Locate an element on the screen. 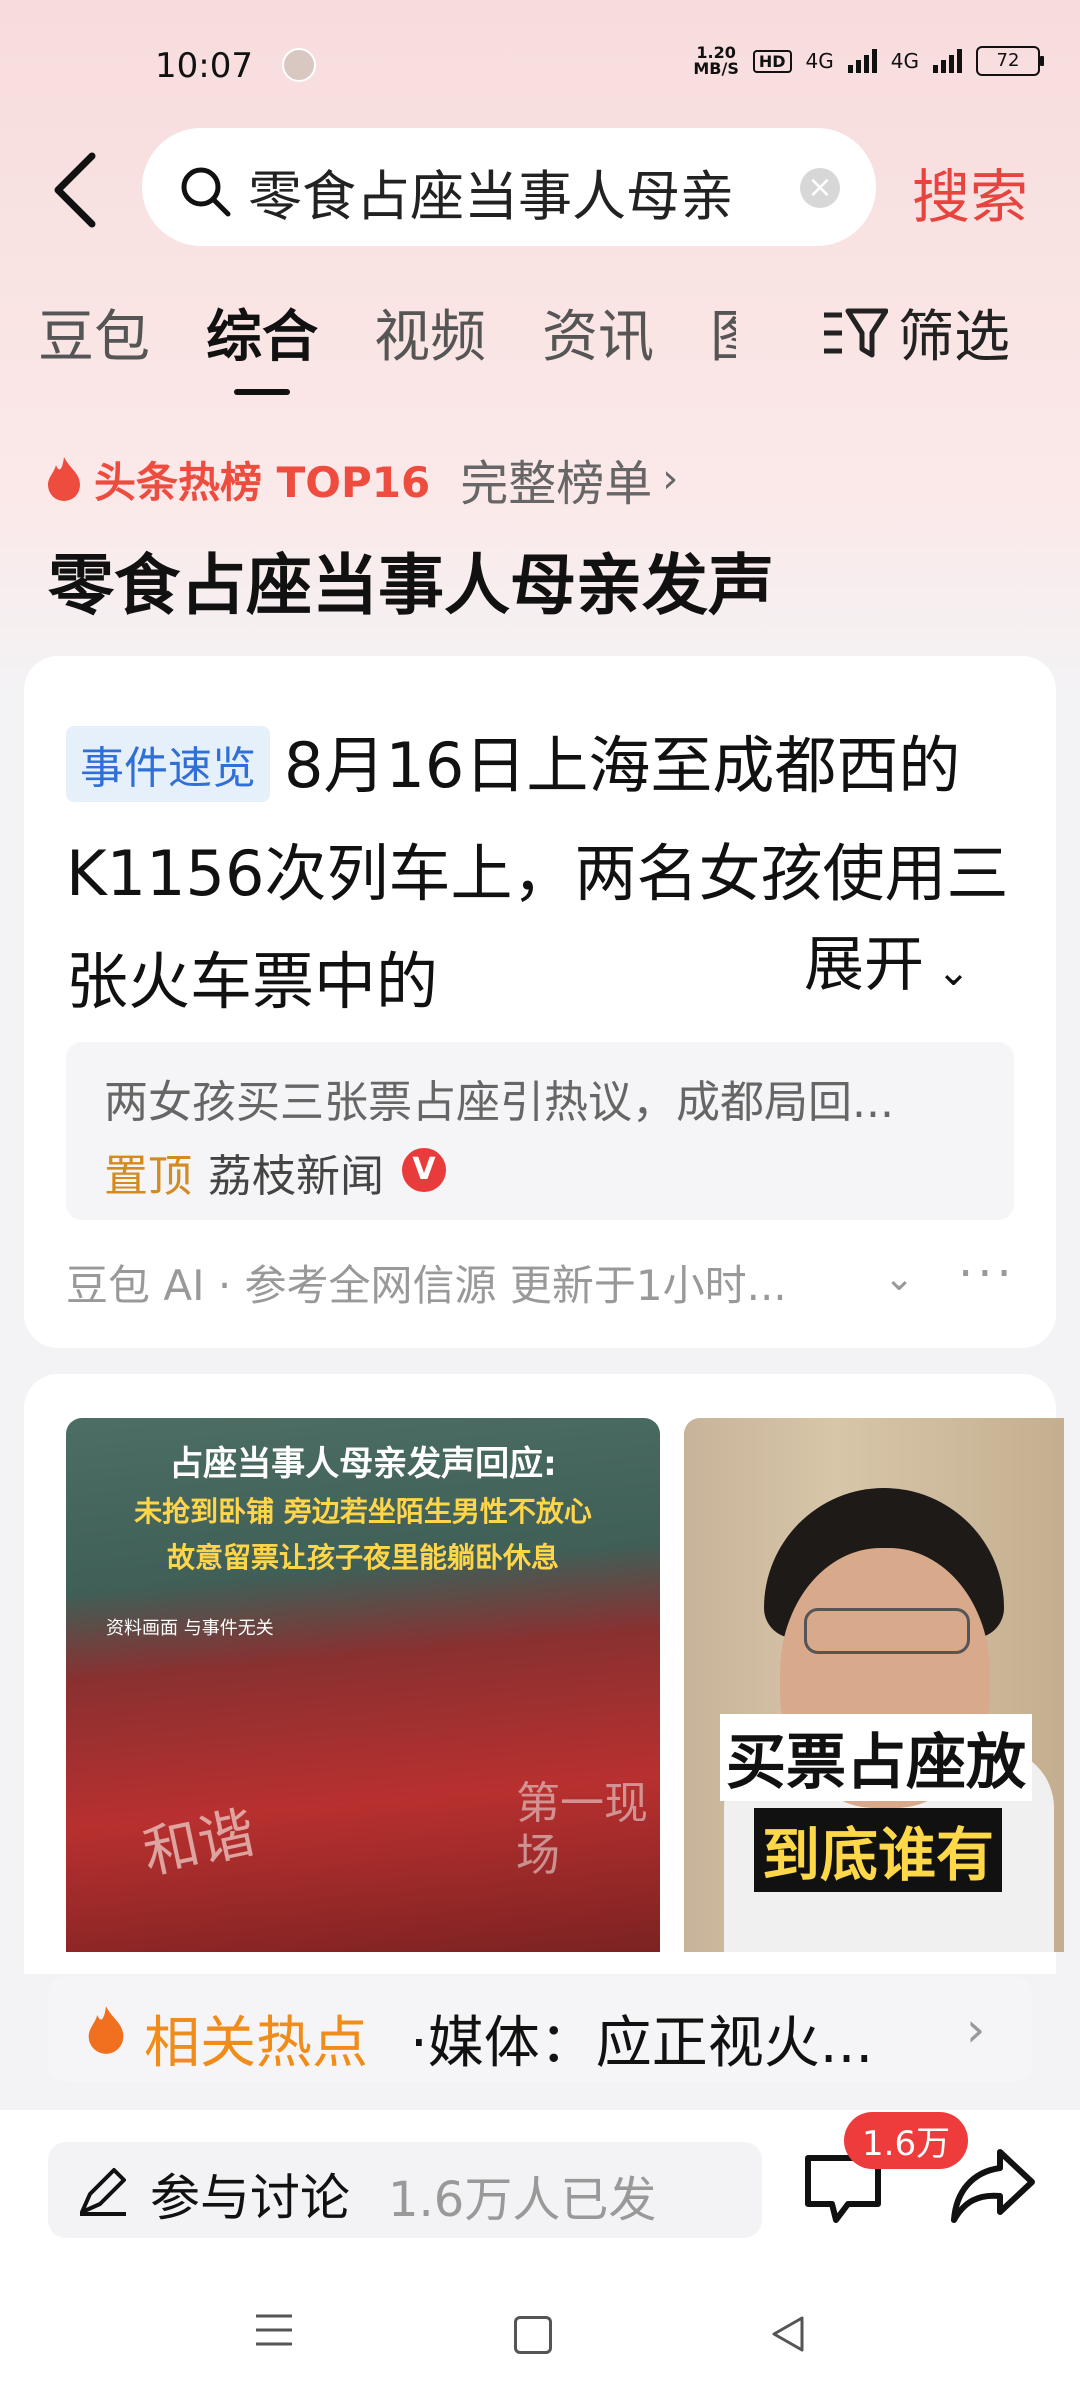  verified-icon: V is located at coordinates (424, 1170).